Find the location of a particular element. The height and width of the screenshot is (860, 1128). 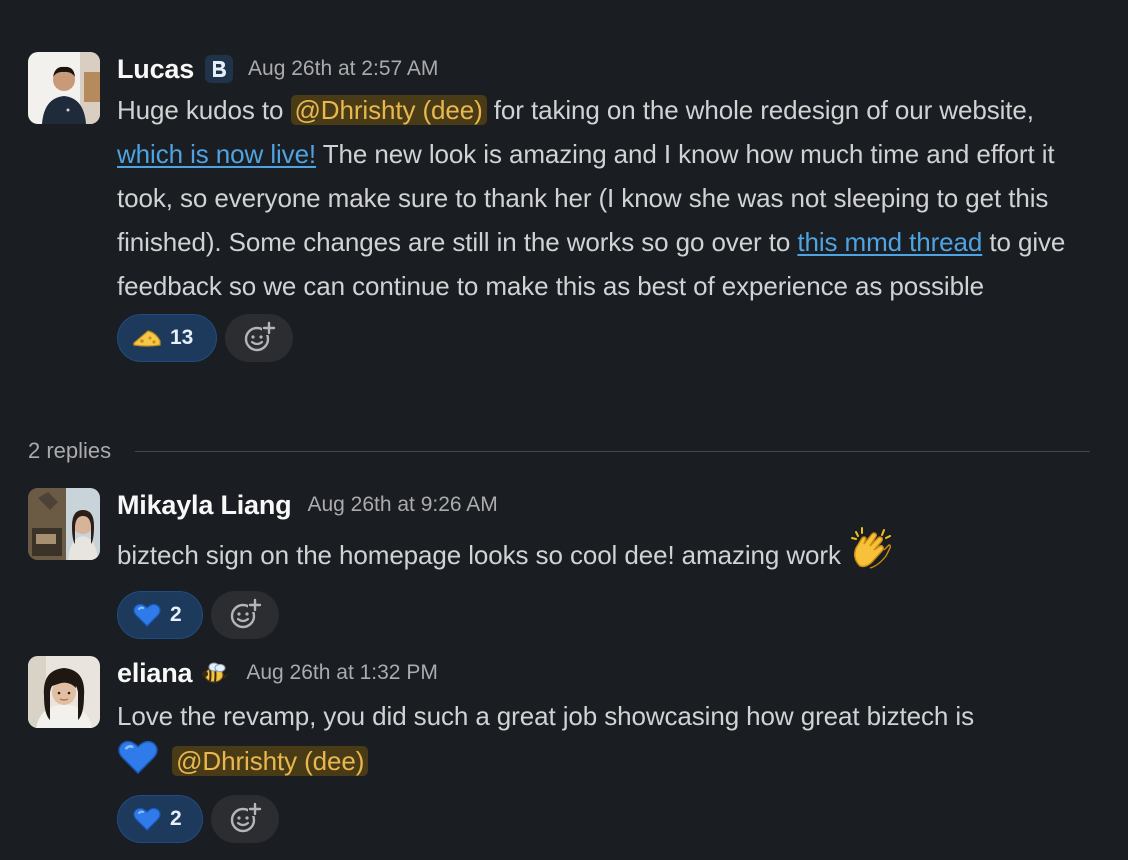

divider-line is located at coordinates (612, 451).